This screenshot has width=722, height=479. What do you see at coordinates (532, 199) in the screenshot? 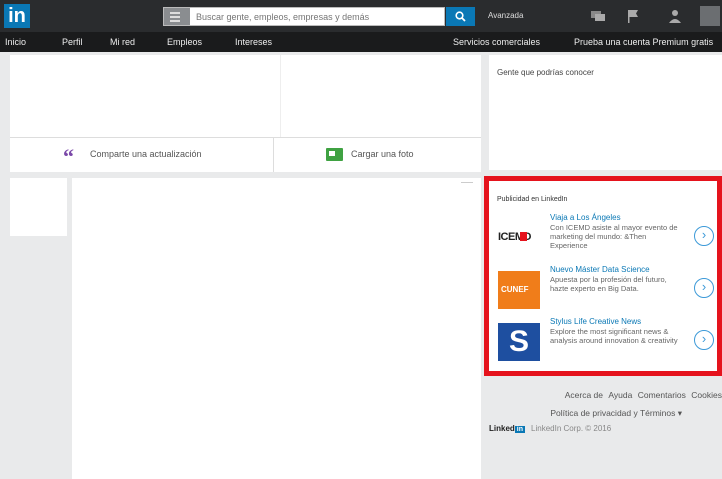
I see `ads-title: Publicidad en LinkedIn` at bounding box center [532, 199].